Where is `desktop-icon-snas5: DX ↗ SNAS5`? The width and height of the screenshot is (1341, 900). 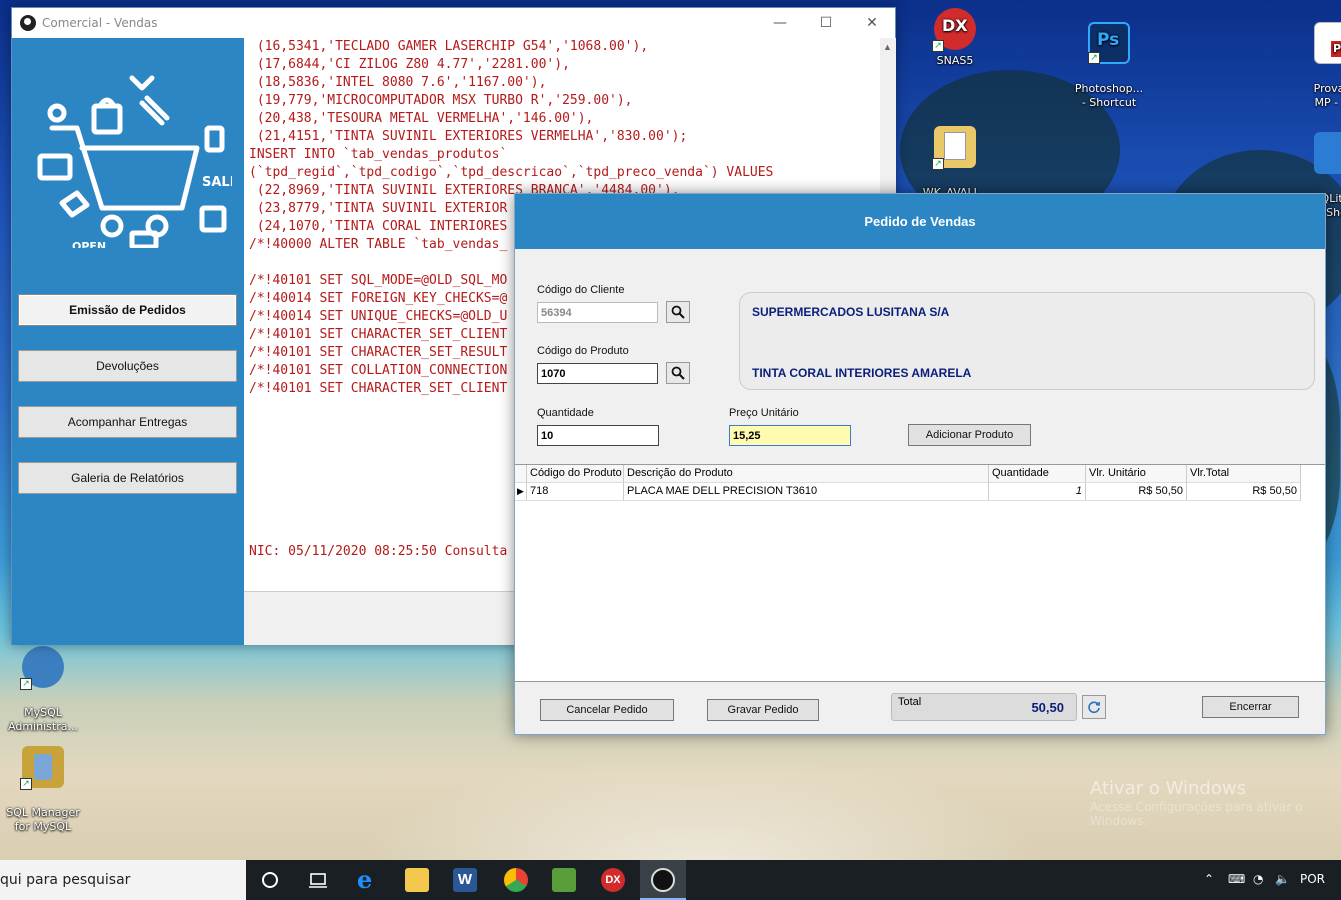
desktop-icon-snas5: DX ↗ SNAS5 is located at coordinates (955, 38).